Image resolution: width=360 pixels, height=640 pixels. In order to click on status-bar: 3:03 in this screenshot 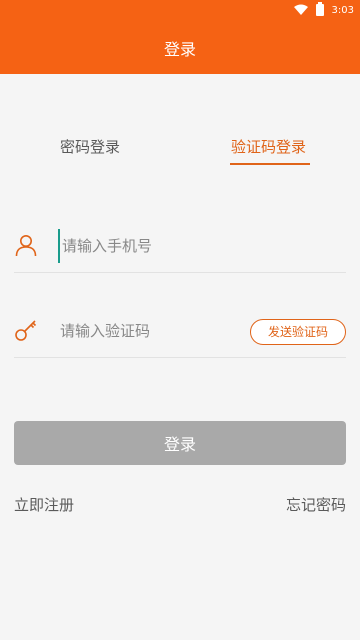, I will do `click(323, 10)`.